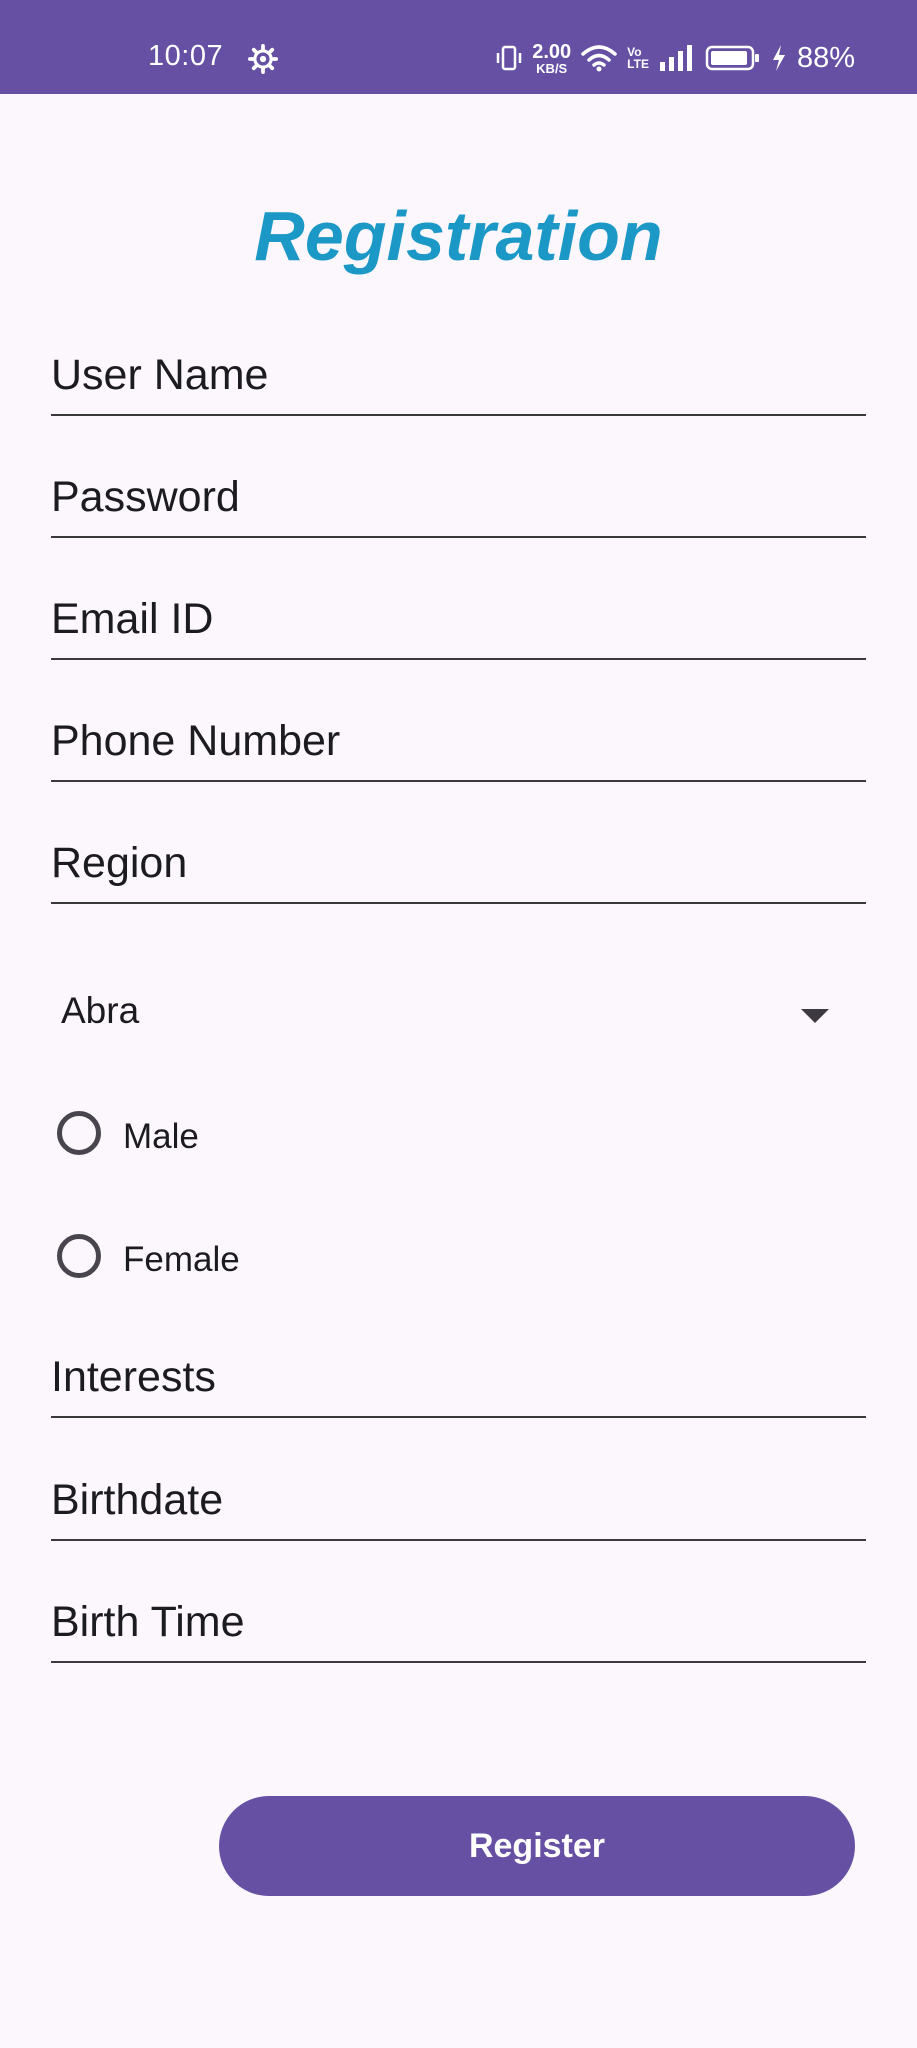 This screenshot has width=917, height=2048. I want to click on phone-field: Phone Number, so click(458, 741).